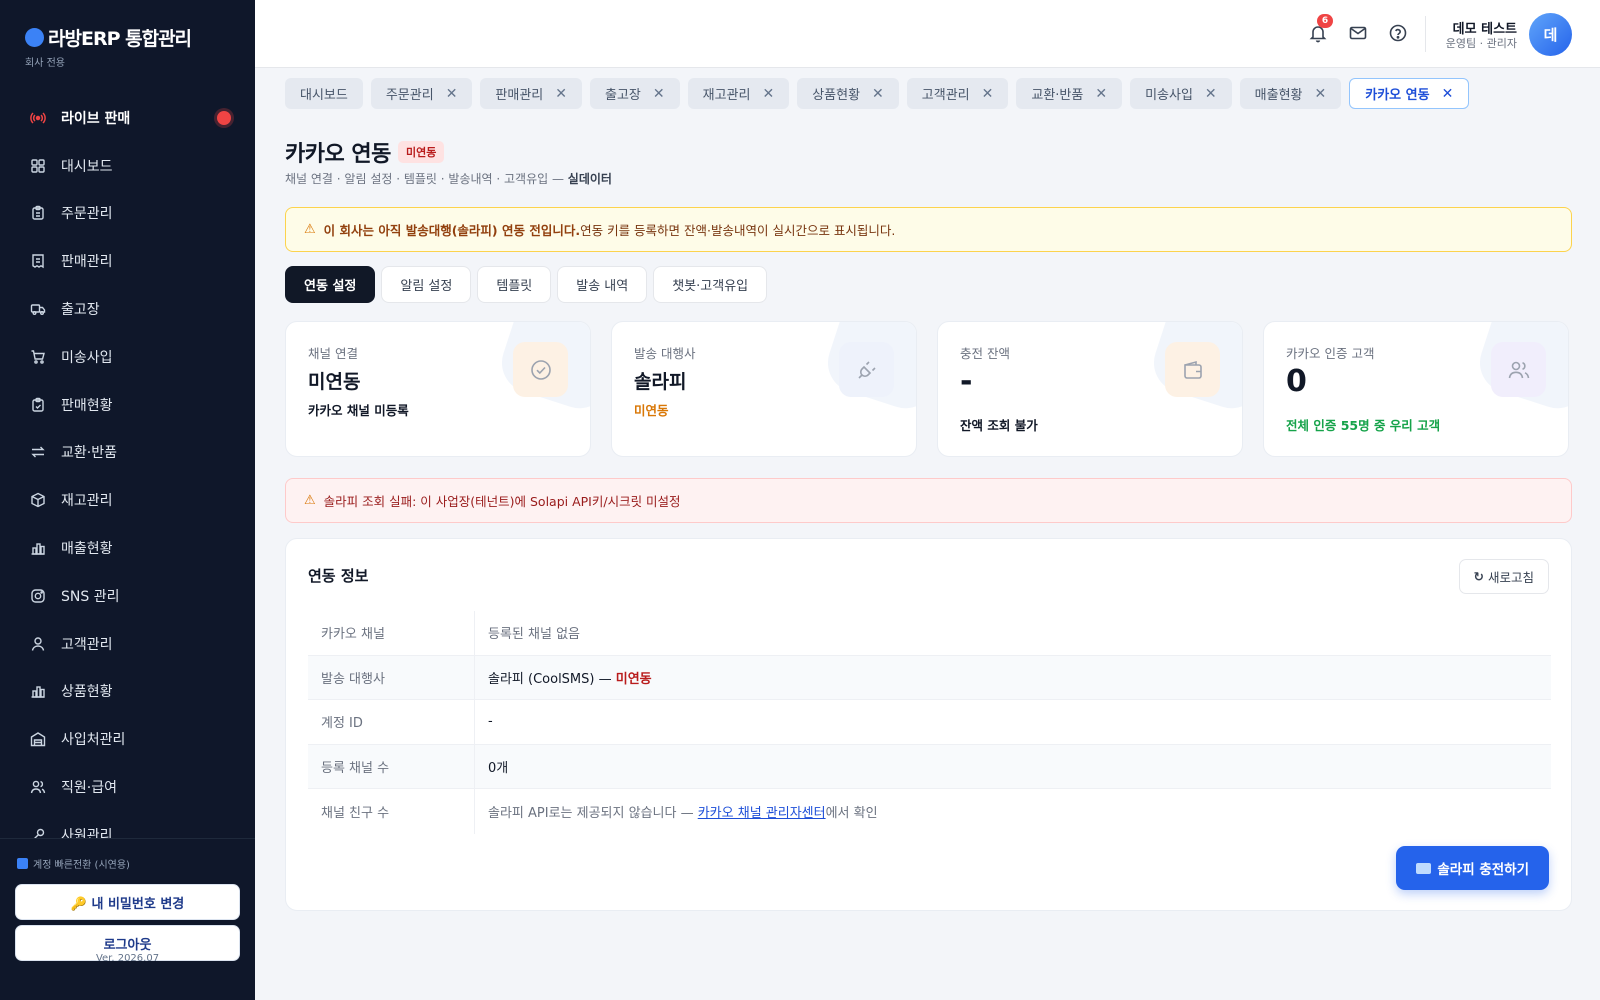 The width and height of the screenshot is (1600, 1000). What do you see at coordinates (87, 357) in the screenshot?
I see `sidebar-item-label: 미송사입` at bounding box center [87, 357].